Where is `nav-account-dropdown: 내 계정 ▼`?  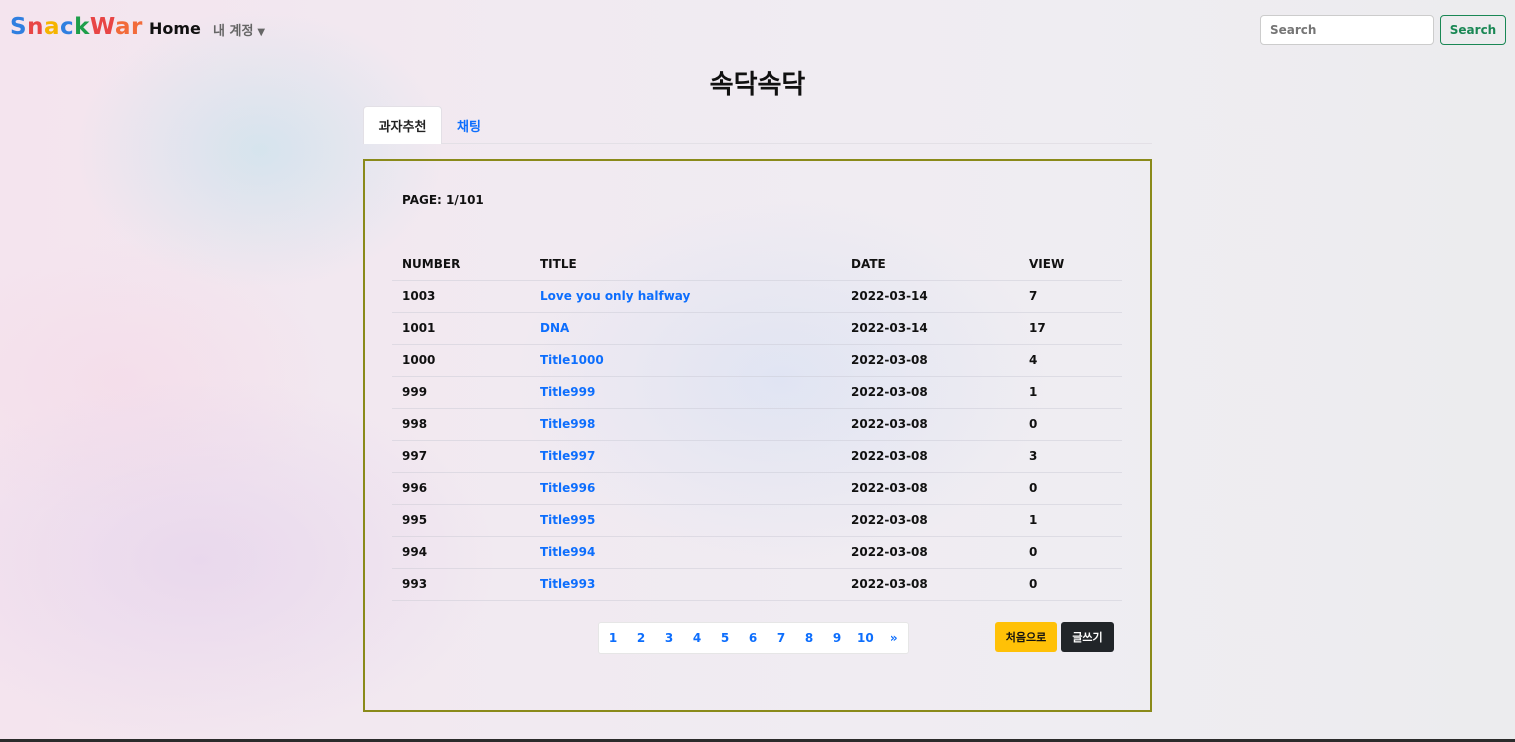
nav-account-dropdown: 내 계정 ▼ is located at coordinates (239, 29).